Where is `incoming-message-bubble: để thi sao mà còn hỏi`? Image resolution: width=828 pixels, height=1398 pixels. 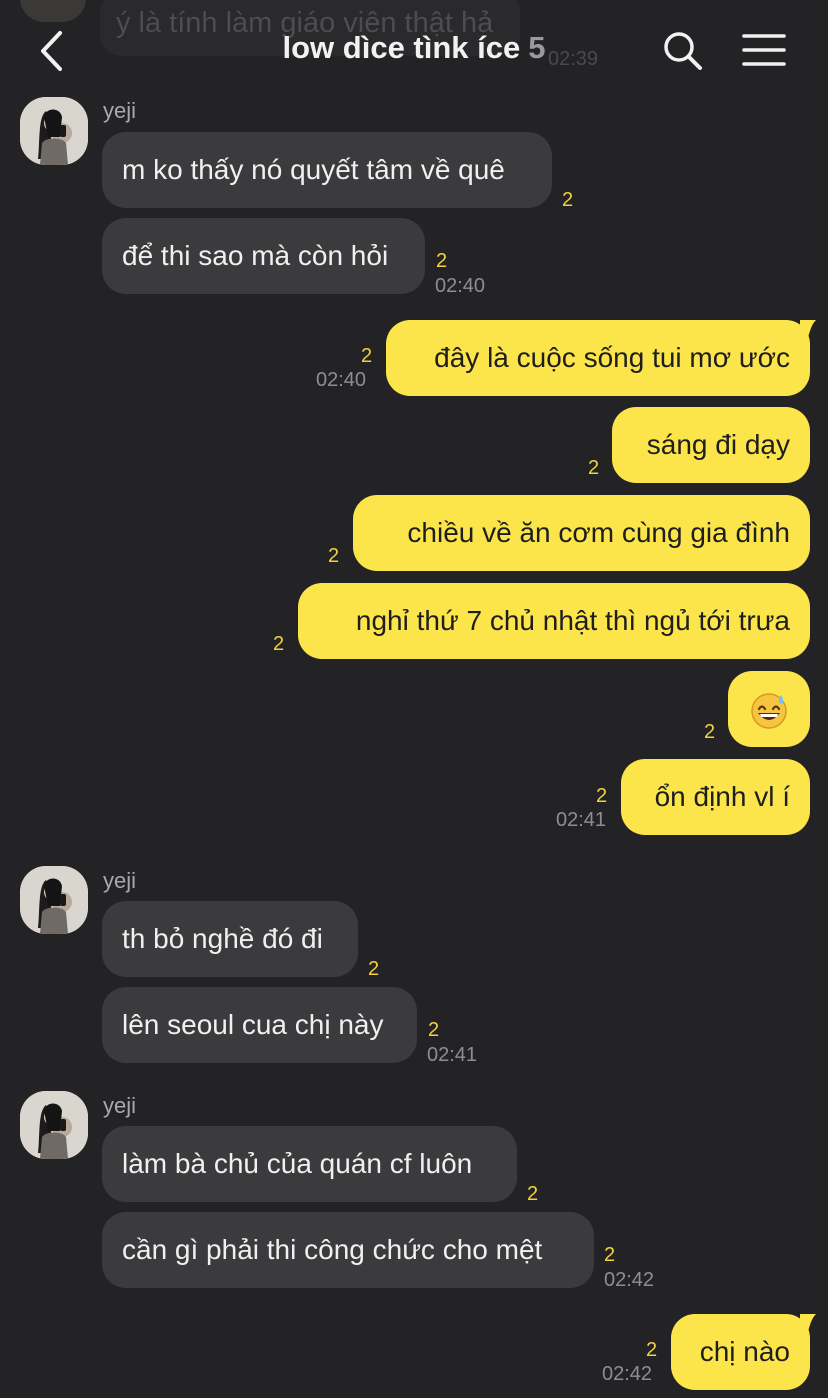 incoming-message-bubble: để thi sao mà còn hỏi is located at coordinates (263, 256).